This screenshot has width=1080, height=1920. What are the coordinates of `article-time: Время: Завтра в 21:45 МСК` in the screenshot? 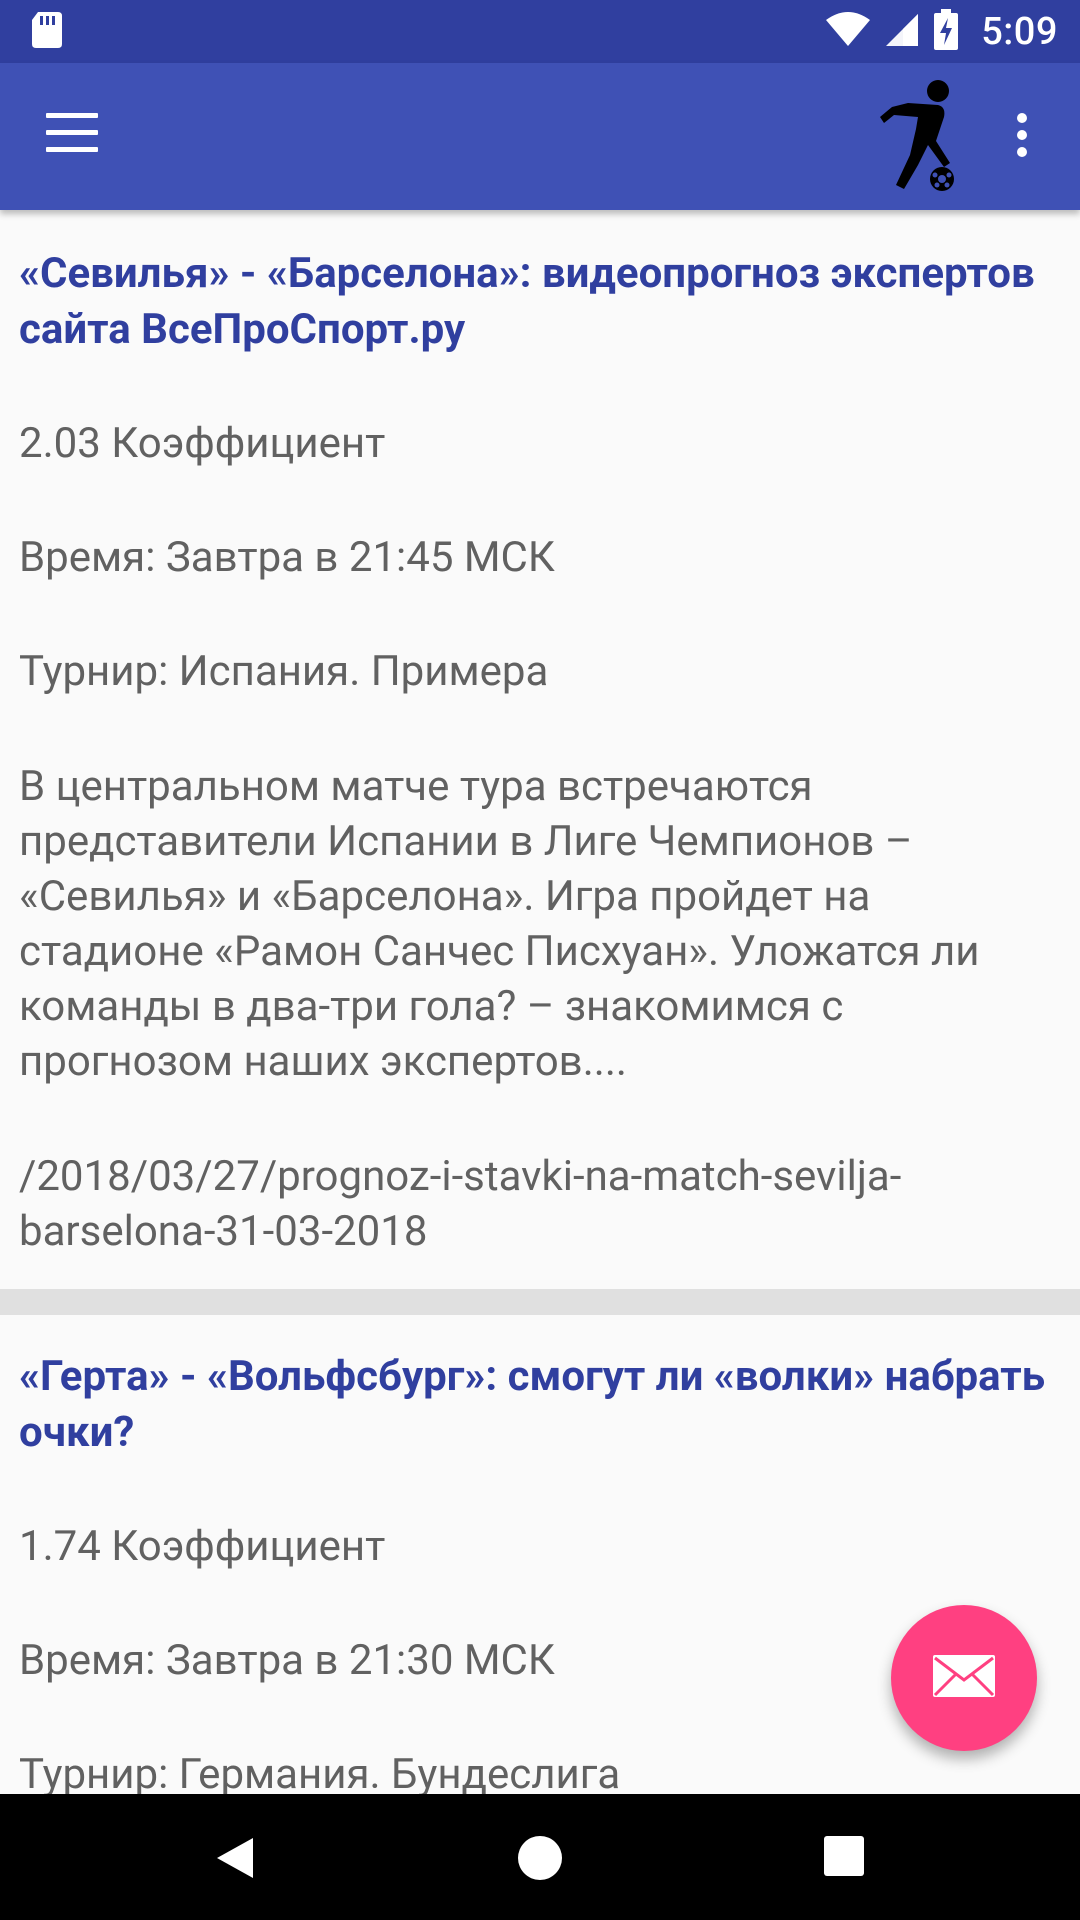 It's located at (287, 557).